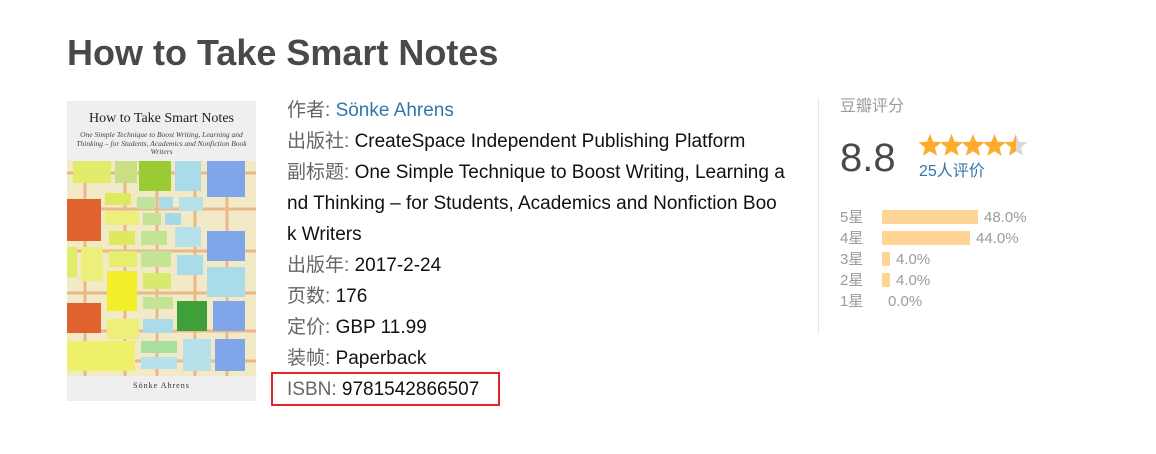 Image resolution: width=1156 pixels, height=454 pixels. What do you see at coordinates (309, 358) in the screenshot?
I see `binding-label: 装帧:` at bounding box center [309, 358].